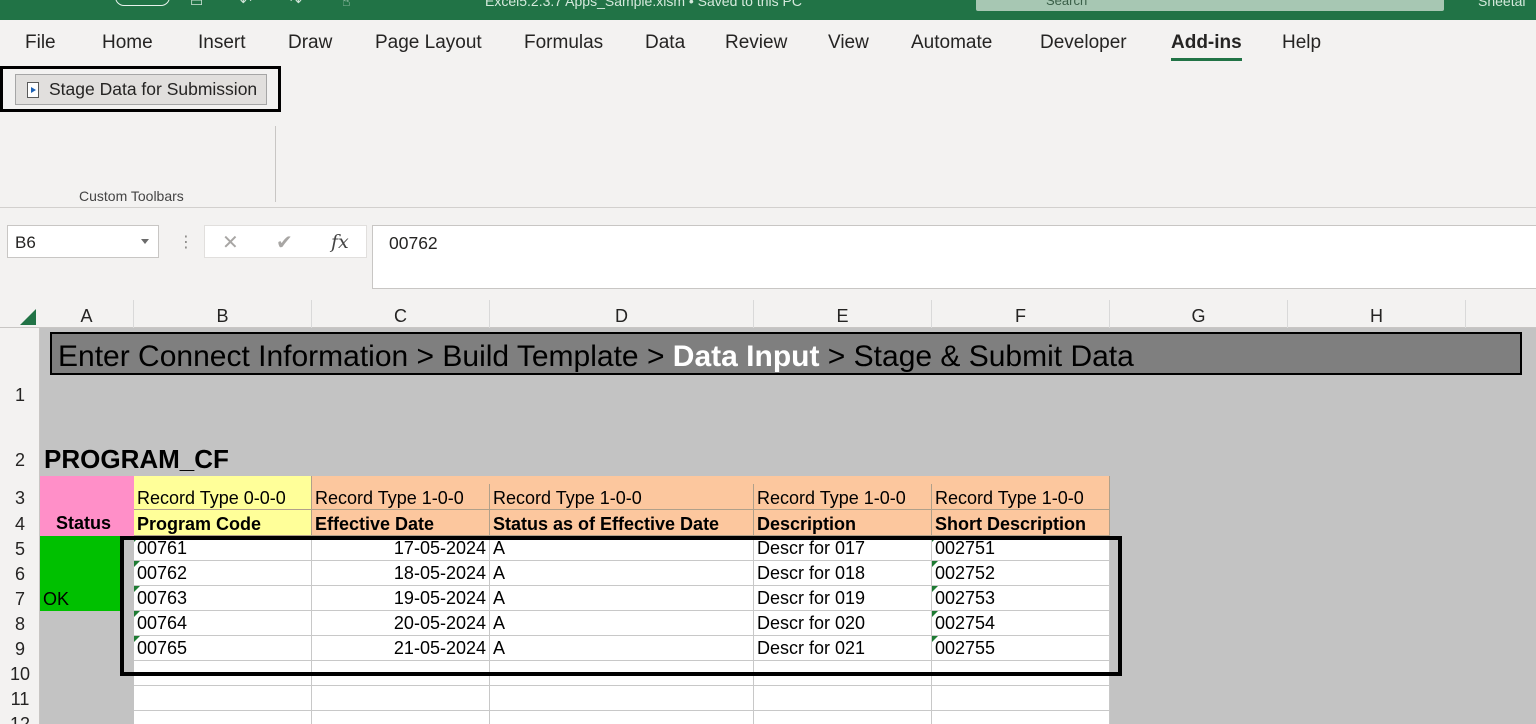 The height and width of the screenshot is (724, 1536). Describe the element at coordinates (1021, 598) in the screenshot. I see `short-description-cell: 002753` at that location.